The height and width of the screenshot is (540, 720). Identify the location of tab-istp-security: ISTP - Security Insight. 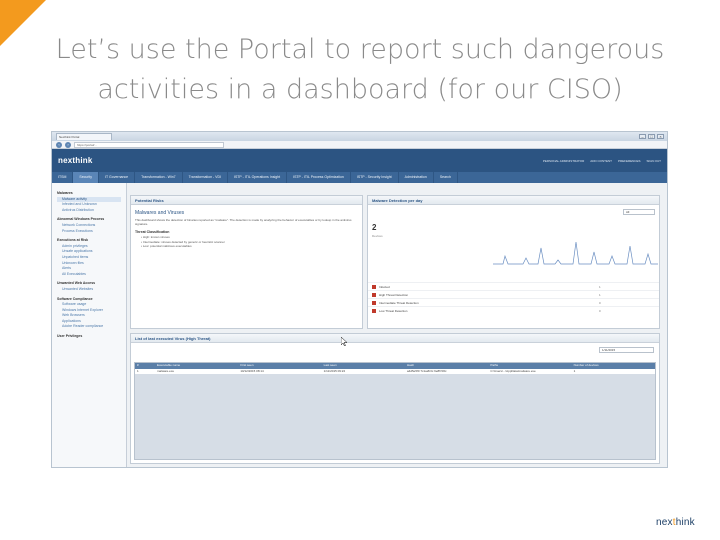
(375, 177).